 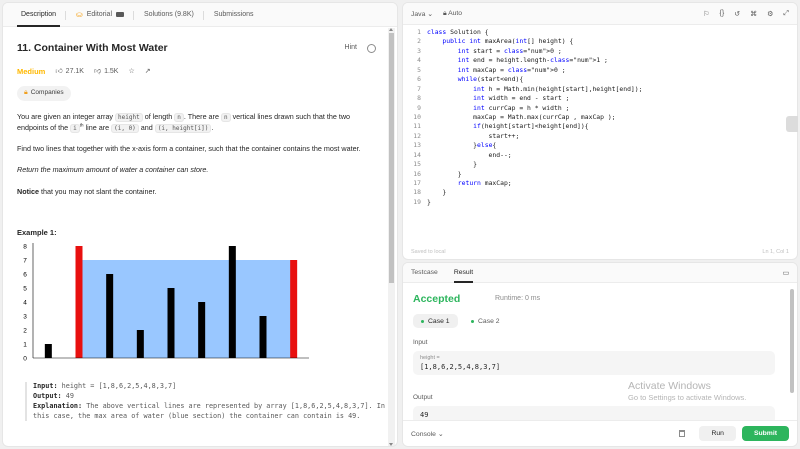 What do you see at coordinates (391, 444) in the screenshot?
I see `scroll-down-icon` at bounding box center [391, 444].